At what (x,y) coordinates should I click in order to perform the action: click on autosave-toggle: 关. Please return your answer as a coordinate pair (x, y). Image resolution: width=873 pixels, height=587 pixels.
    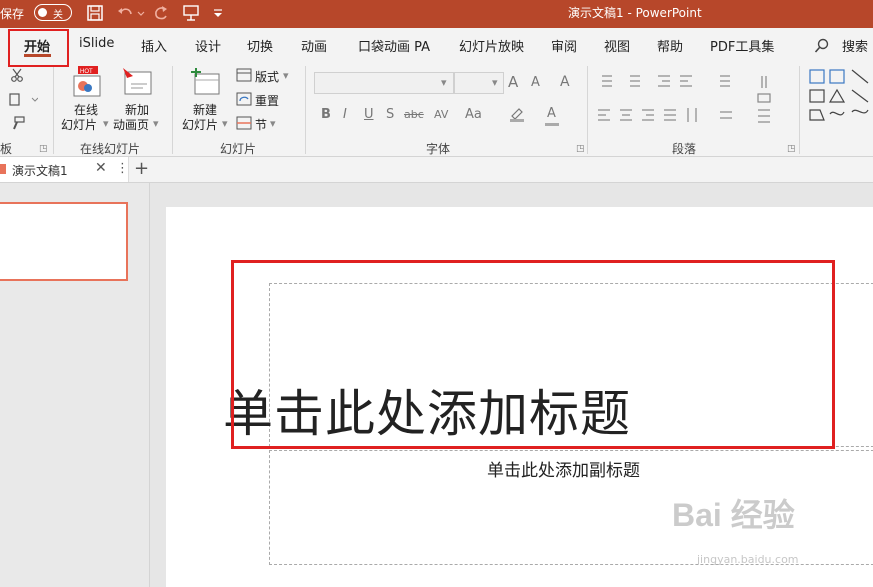
    Looking at the image, I should click on (53, 12).